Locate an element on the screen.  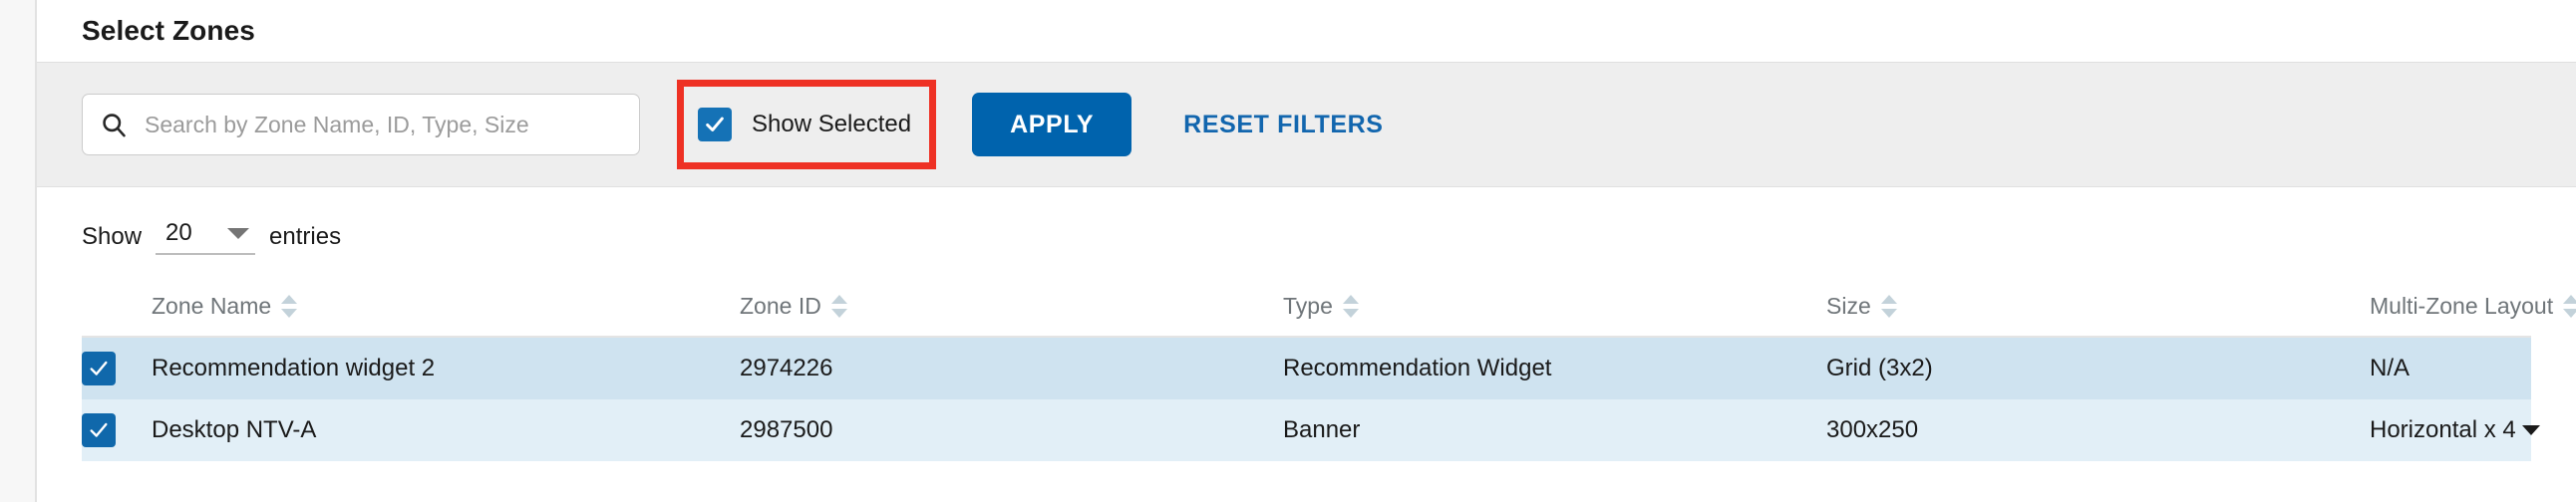
cell-multi-zone-layout: N/A is located at coordinates (2450, 368).